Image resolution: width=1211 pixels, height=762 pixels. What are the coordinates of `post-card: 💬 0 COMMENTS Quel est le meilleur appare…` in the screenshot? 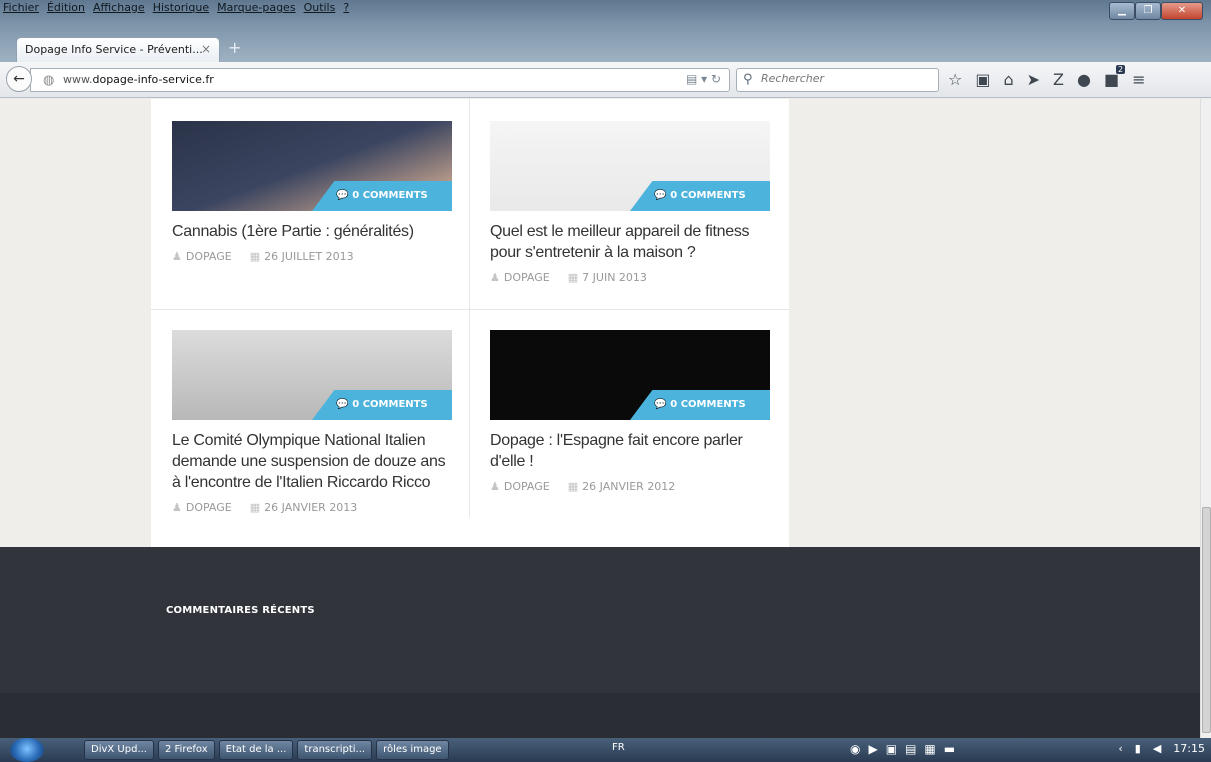 It's located at (630, 202).